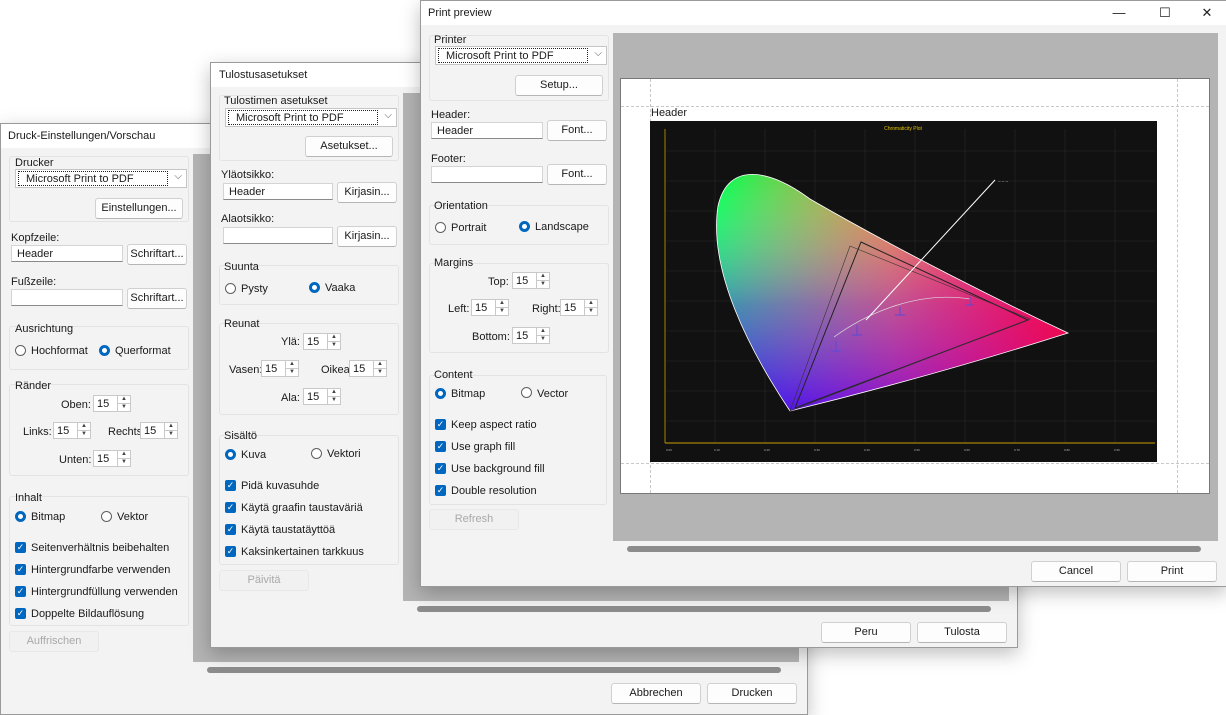 This screenshot has width=1226, height=715. I want to click on english-cancel-button: Cancel, so click(1076, 571).